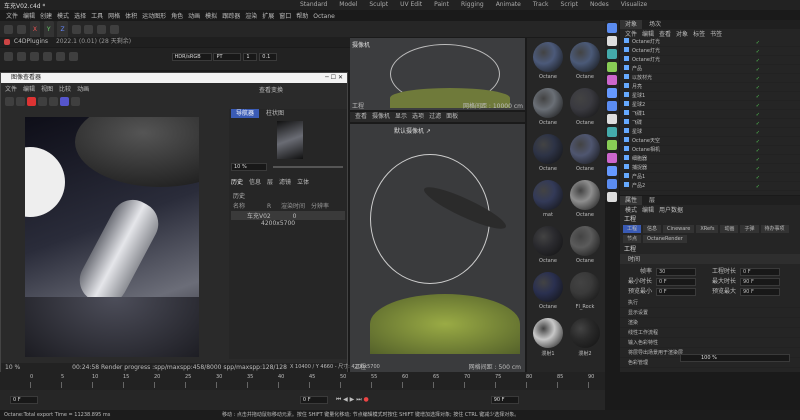 The height and width of the screenshot is (420, 800). Describe the element at coordinates (710, 313) in the screenshot. I see `attr-row: 显示设置` at that location.